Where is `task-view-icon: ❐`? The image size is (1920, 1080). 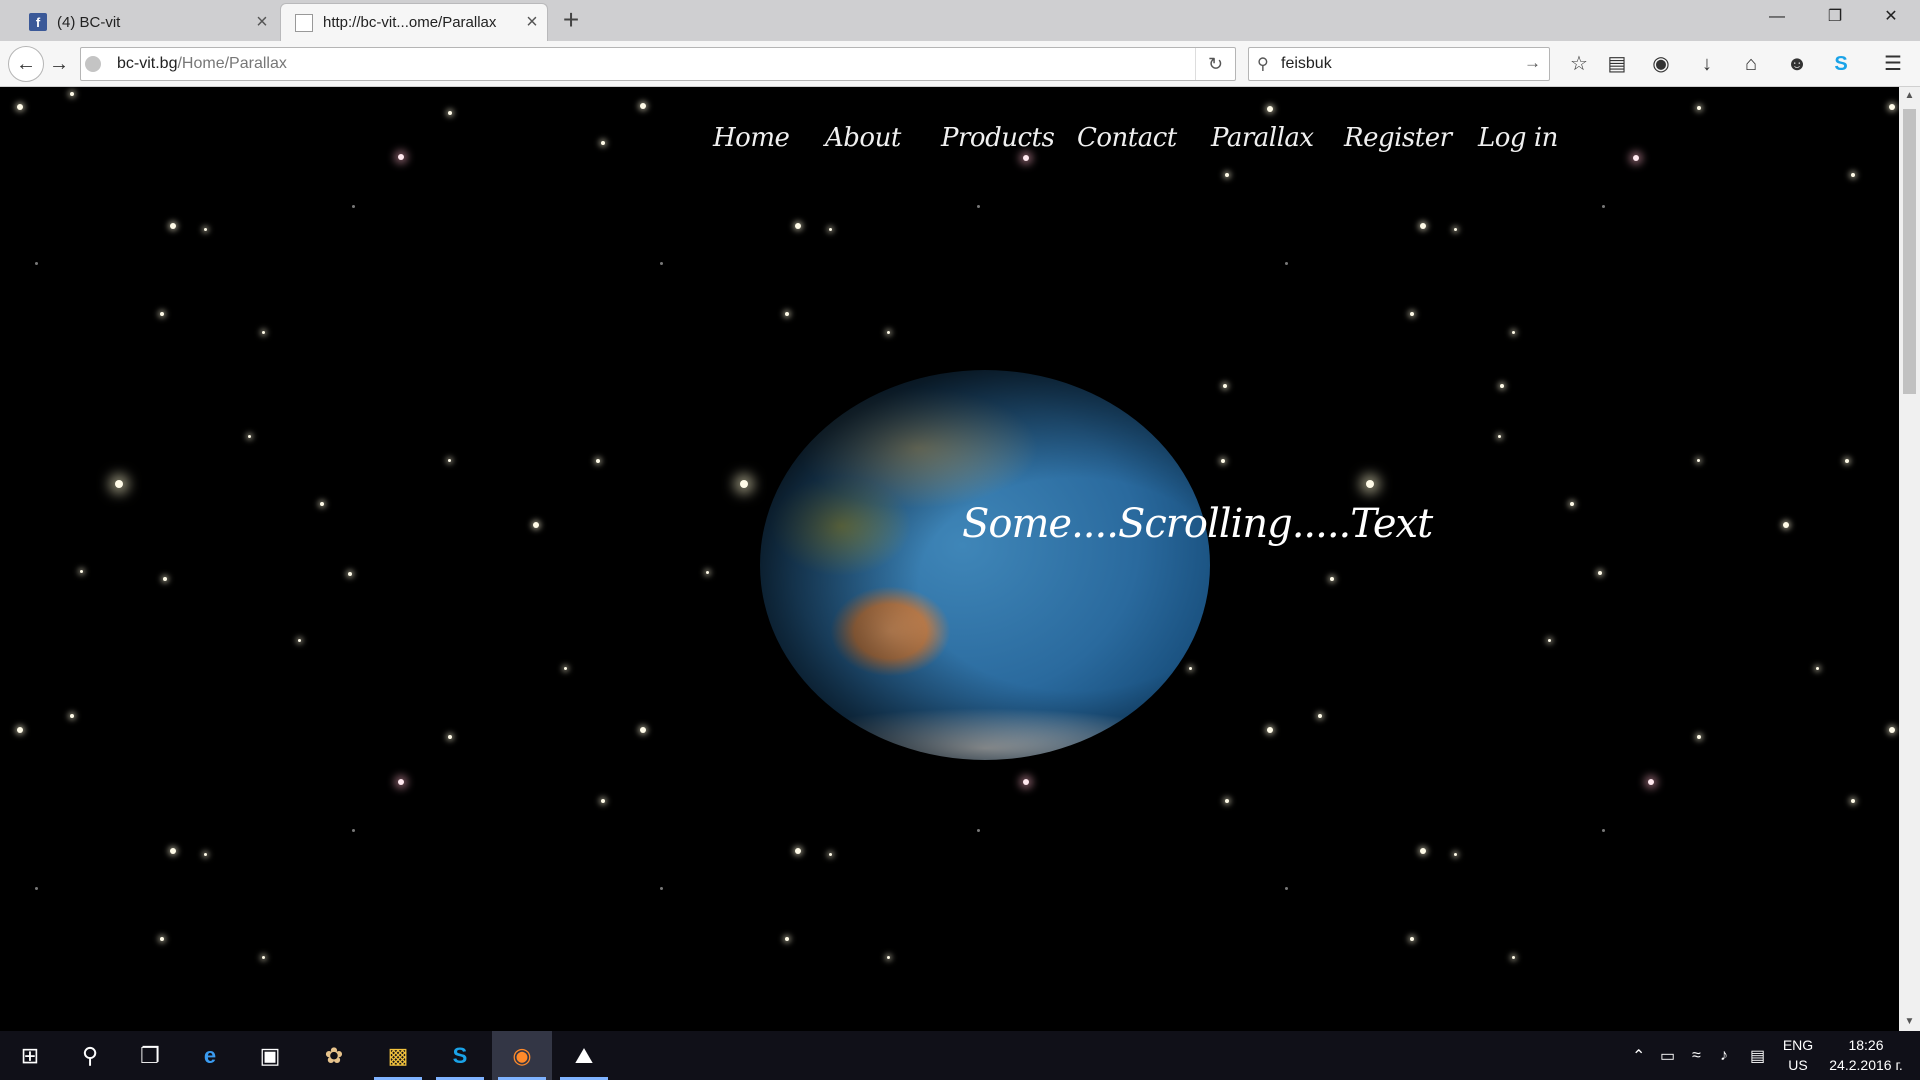
task-view-icon: ❐ is located at coordinates (150, 1055).